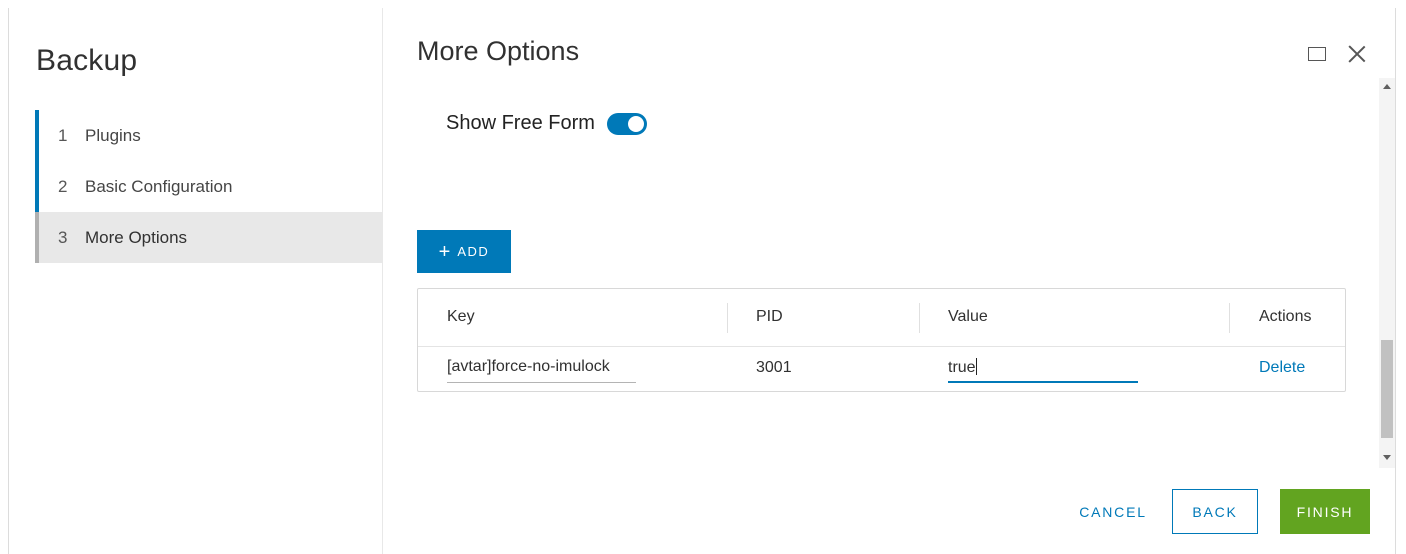 Image resolution: width=1406 pixels, height=554 pixels. Describe the element at coordinates (1387, 86) in the screenshot. I see `scroll-up-arrow-icon` at that location.